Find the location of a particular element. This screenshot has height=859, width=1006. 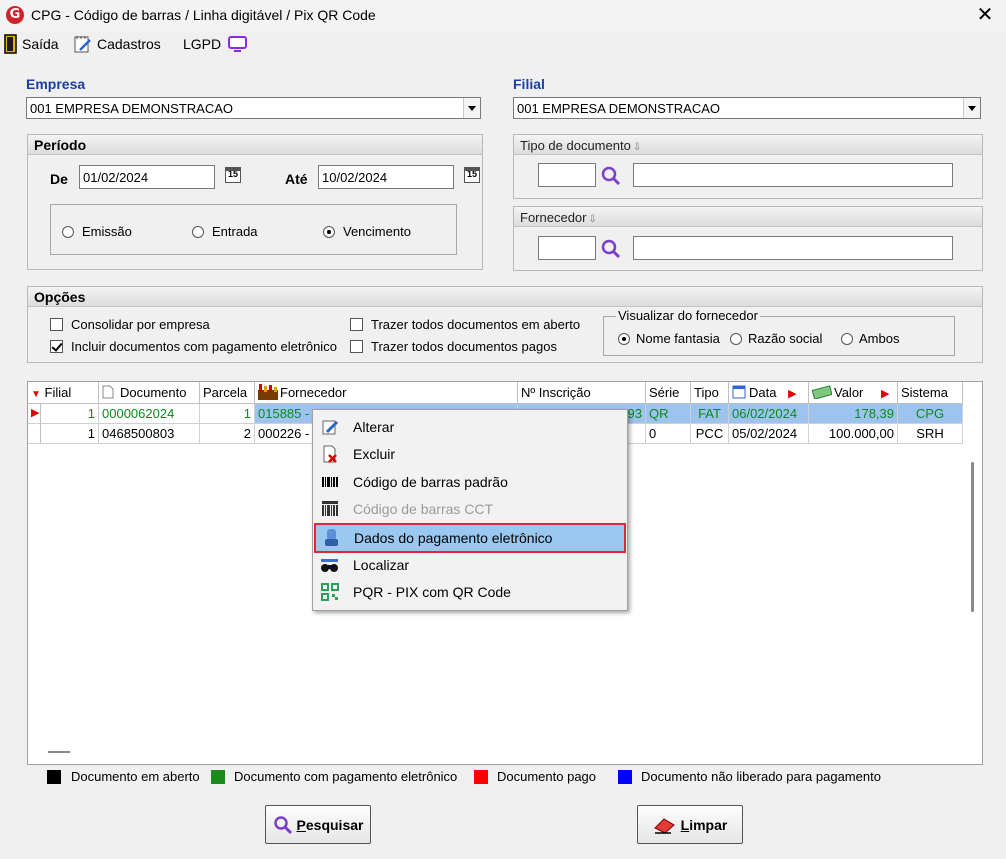

cell-documento: 0000062024 is located at coordinates (149, 414).